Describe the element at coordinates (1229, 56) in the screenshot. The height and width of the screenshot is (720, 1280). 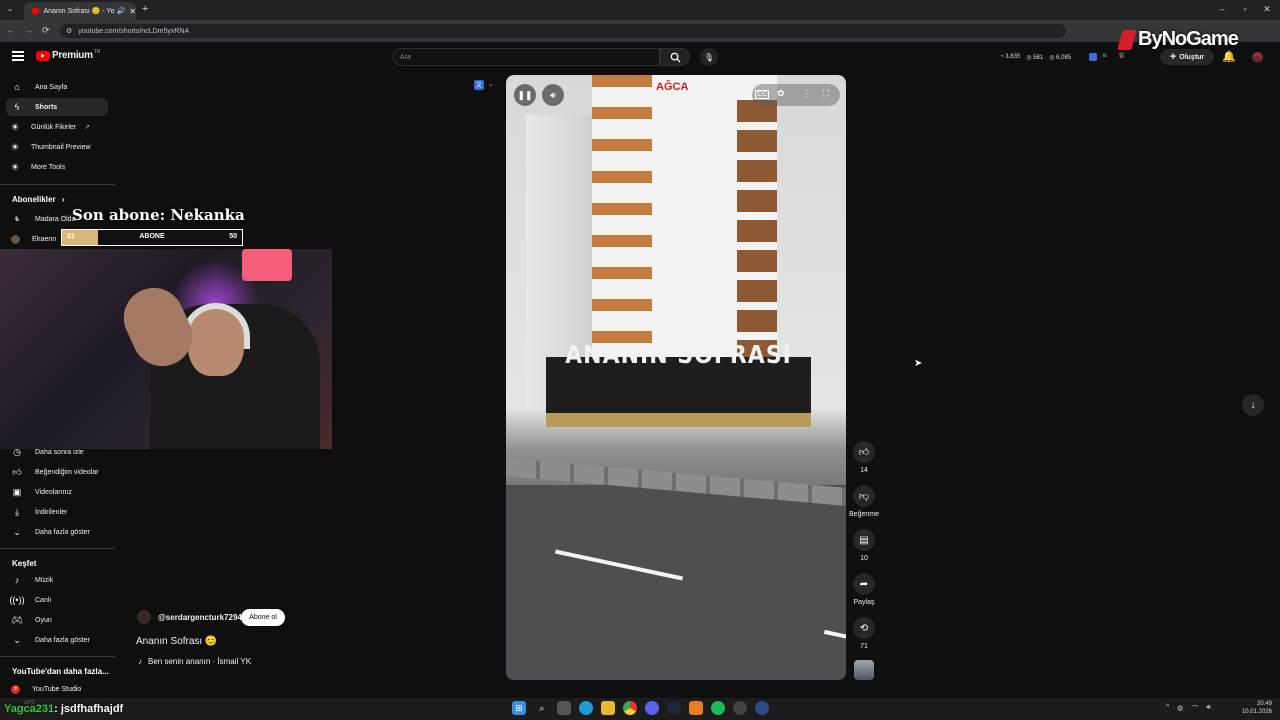
I see `notifications-bell-icon: 🔔` at that location.